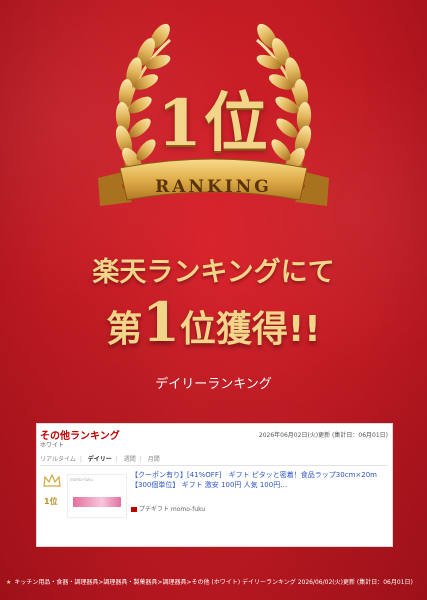 This screenshot has height=600, width=427. Describe the element at coordinates (124, 329) in the screenshot. I see `headline-prefix: 第` at that location.